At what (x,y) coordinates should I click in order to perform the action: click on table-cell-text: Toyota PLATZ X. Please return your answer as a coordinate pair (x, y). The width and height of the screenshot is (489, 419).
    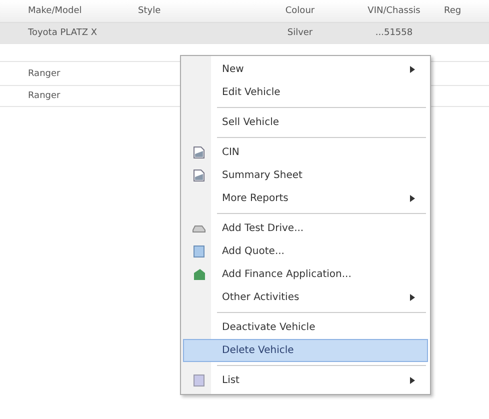
    Looking at the image, I should click on (63, 33).